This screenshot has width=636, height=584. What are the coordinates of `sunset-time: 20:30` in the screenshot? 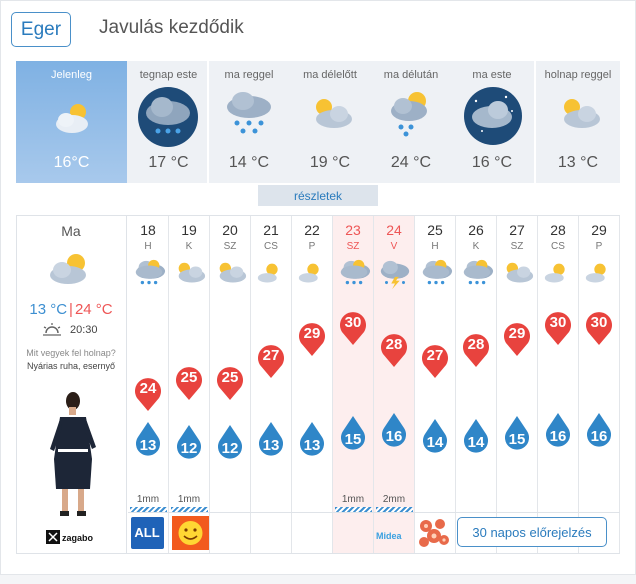 It's located at (84, 330).